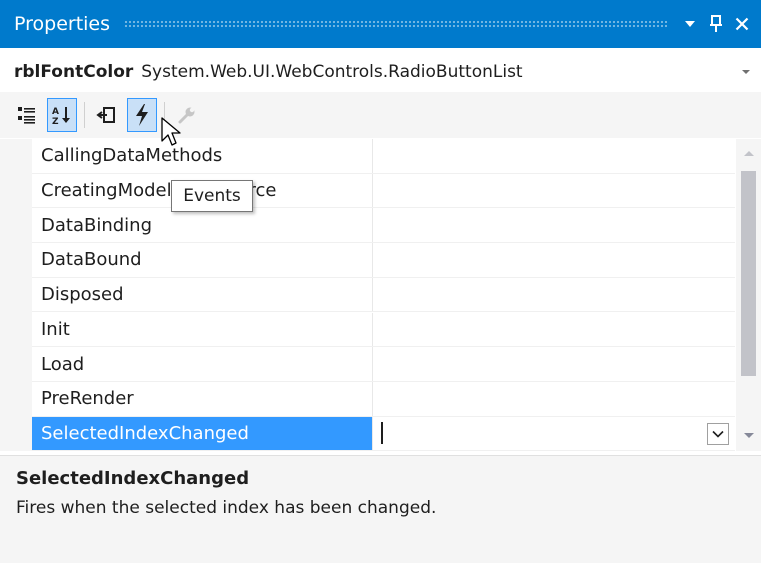 The image size is (761, 563). What do you see at coordinates (748, 435) in the screenshot?
I see `scroll-down-icon` at bounding box center [748, 435].